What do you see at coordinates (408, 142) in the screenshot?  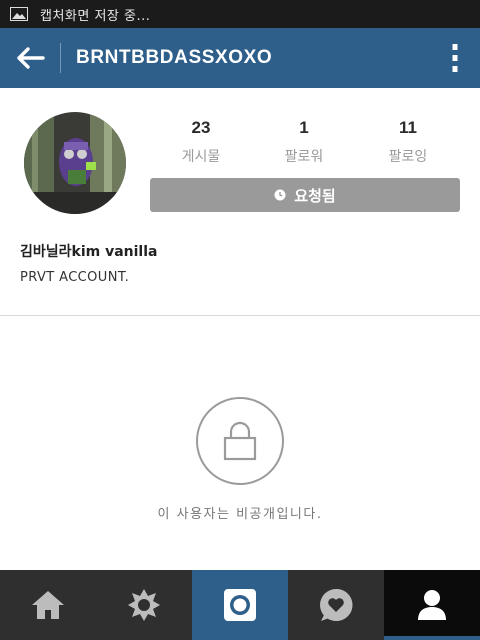 I see `following-stat: 11 팔로잉` at bounding box center [408, 142].